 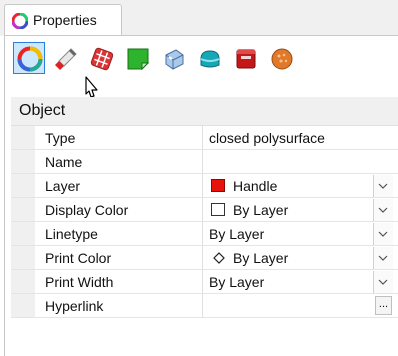 What do you see at coordinates (204, 138) in the screenshot?
I see `property-row-type: Type closed polysurface` at bounding box center [204, 138].